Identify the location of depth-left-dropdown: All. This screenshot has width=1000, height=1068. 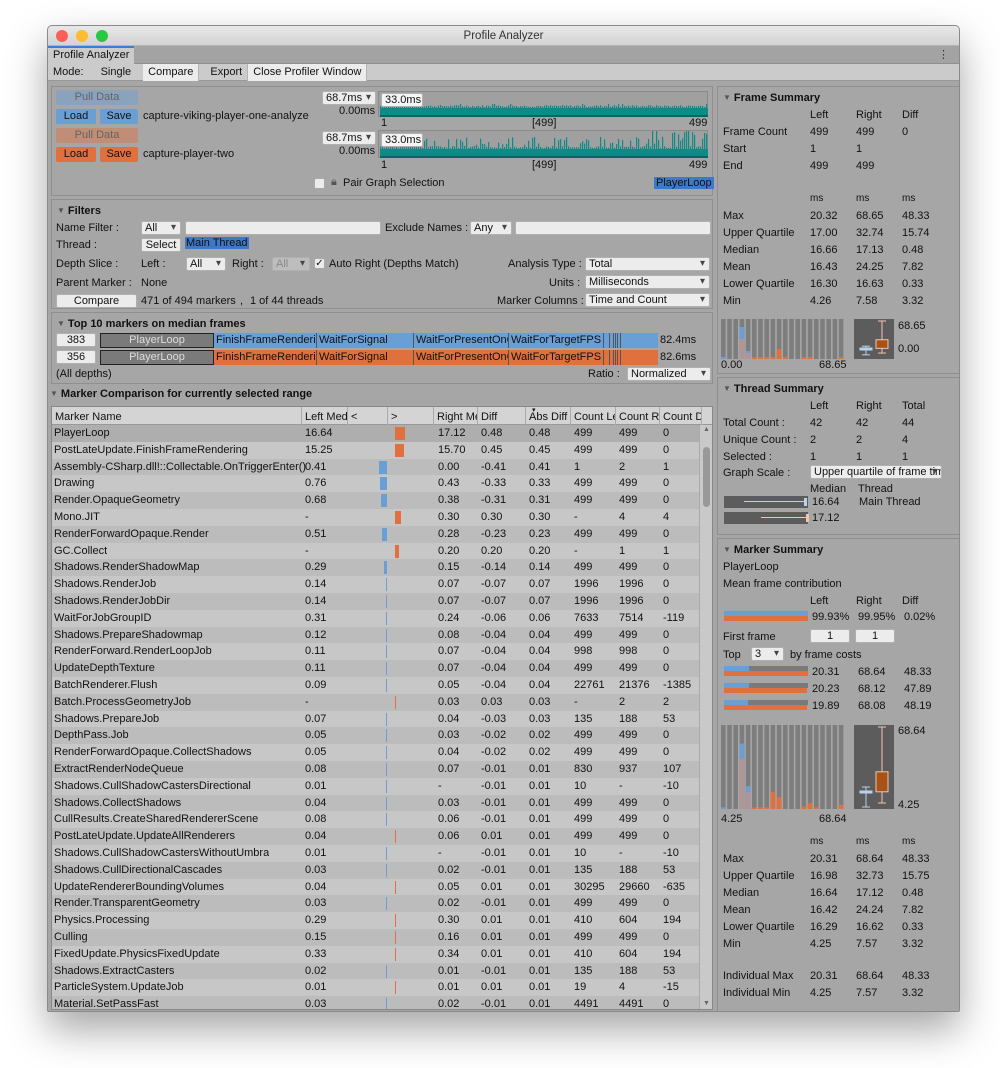
(206, 264).